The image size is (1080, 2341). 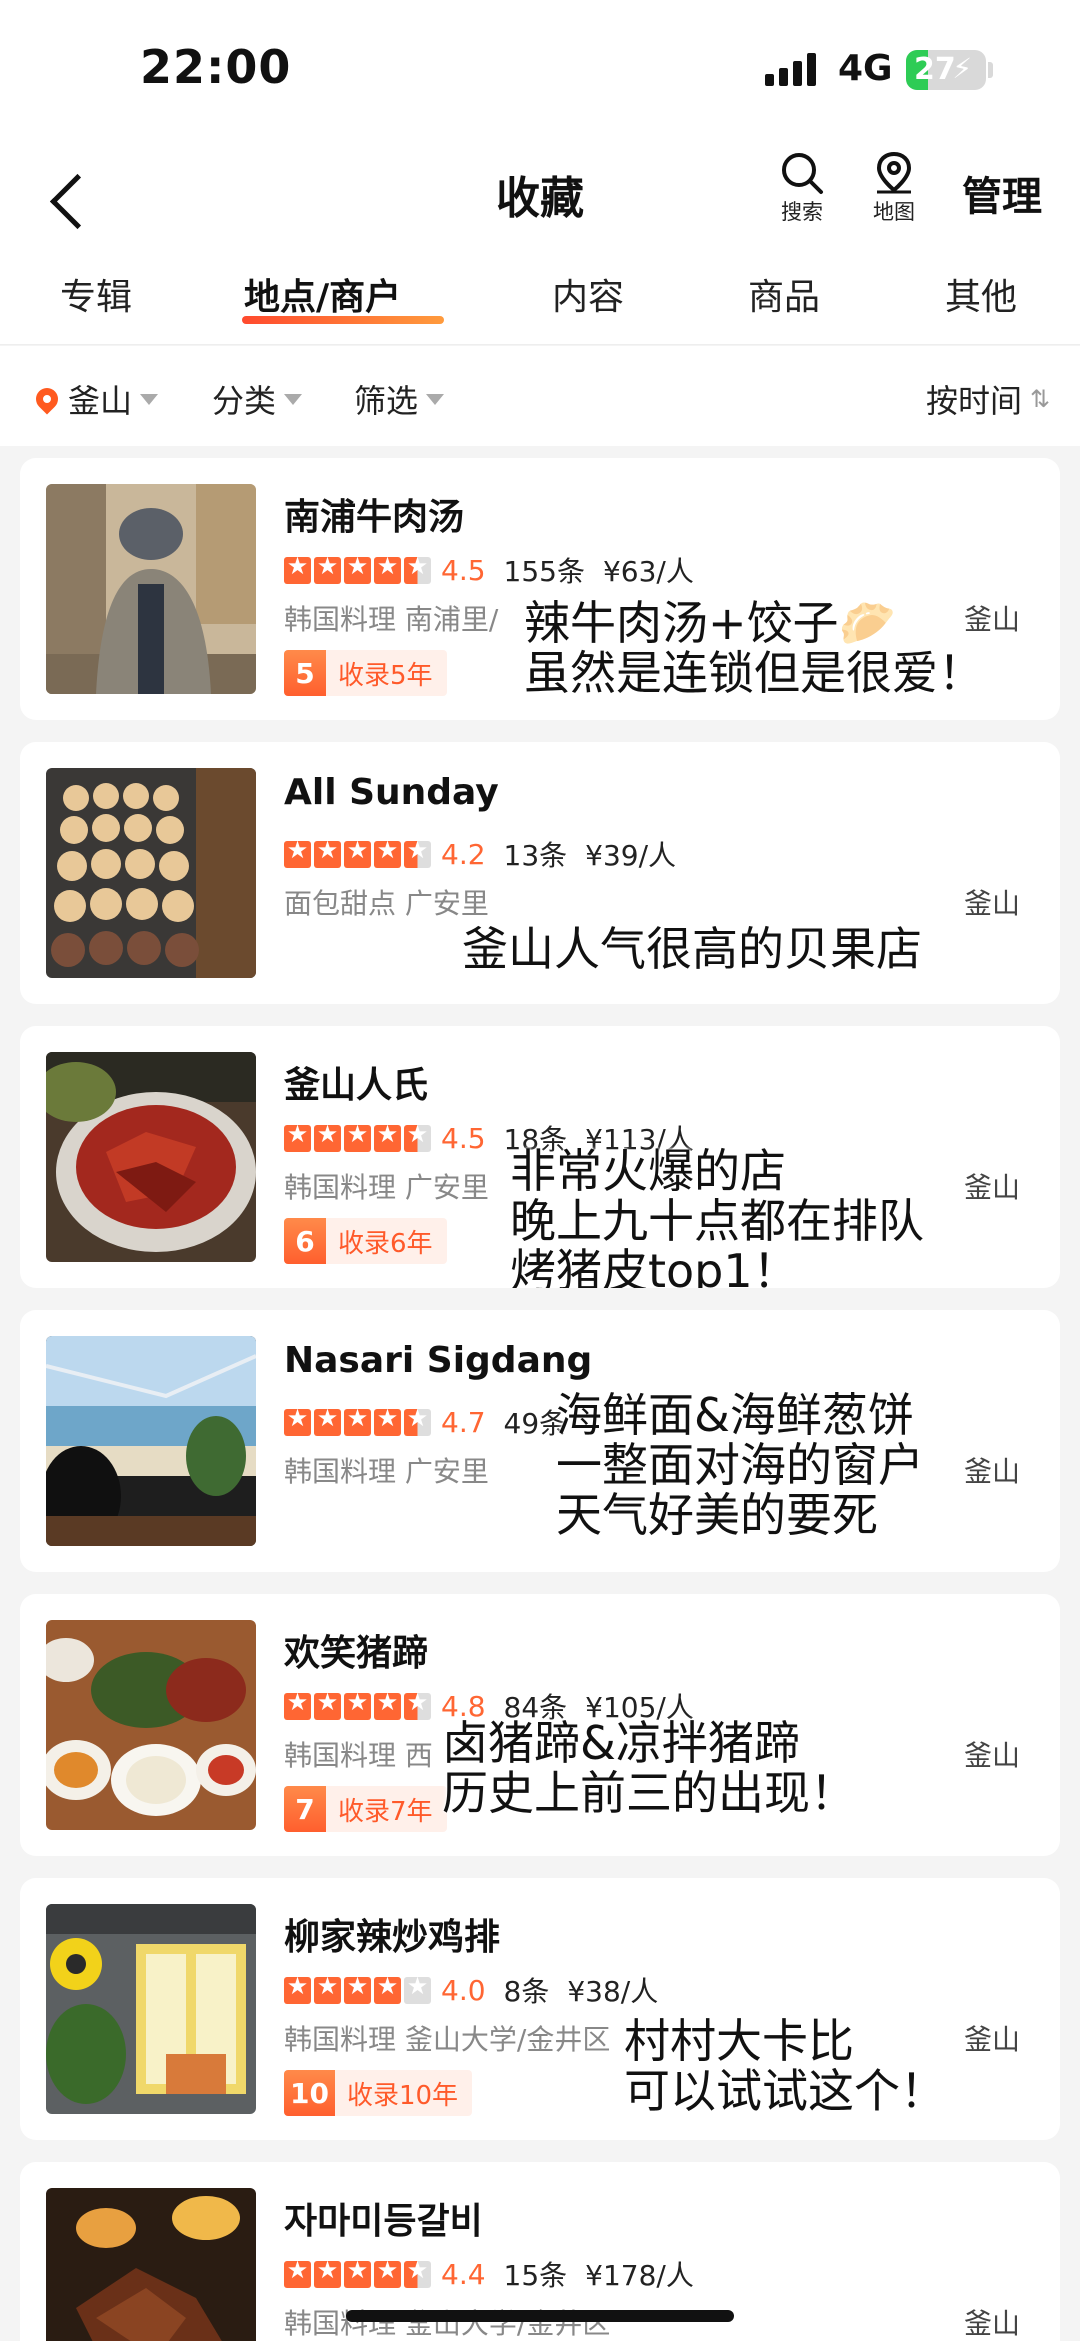 I want to click on category-area: 面包甜点 广安里, so click(x=386, y=903).